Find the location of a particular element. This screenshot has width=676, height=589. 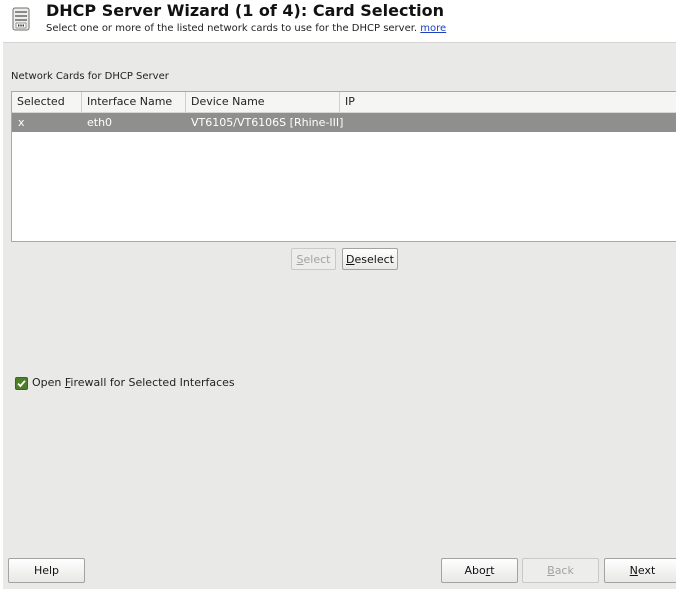

next-label: Next is located at coordinates (642, 570).